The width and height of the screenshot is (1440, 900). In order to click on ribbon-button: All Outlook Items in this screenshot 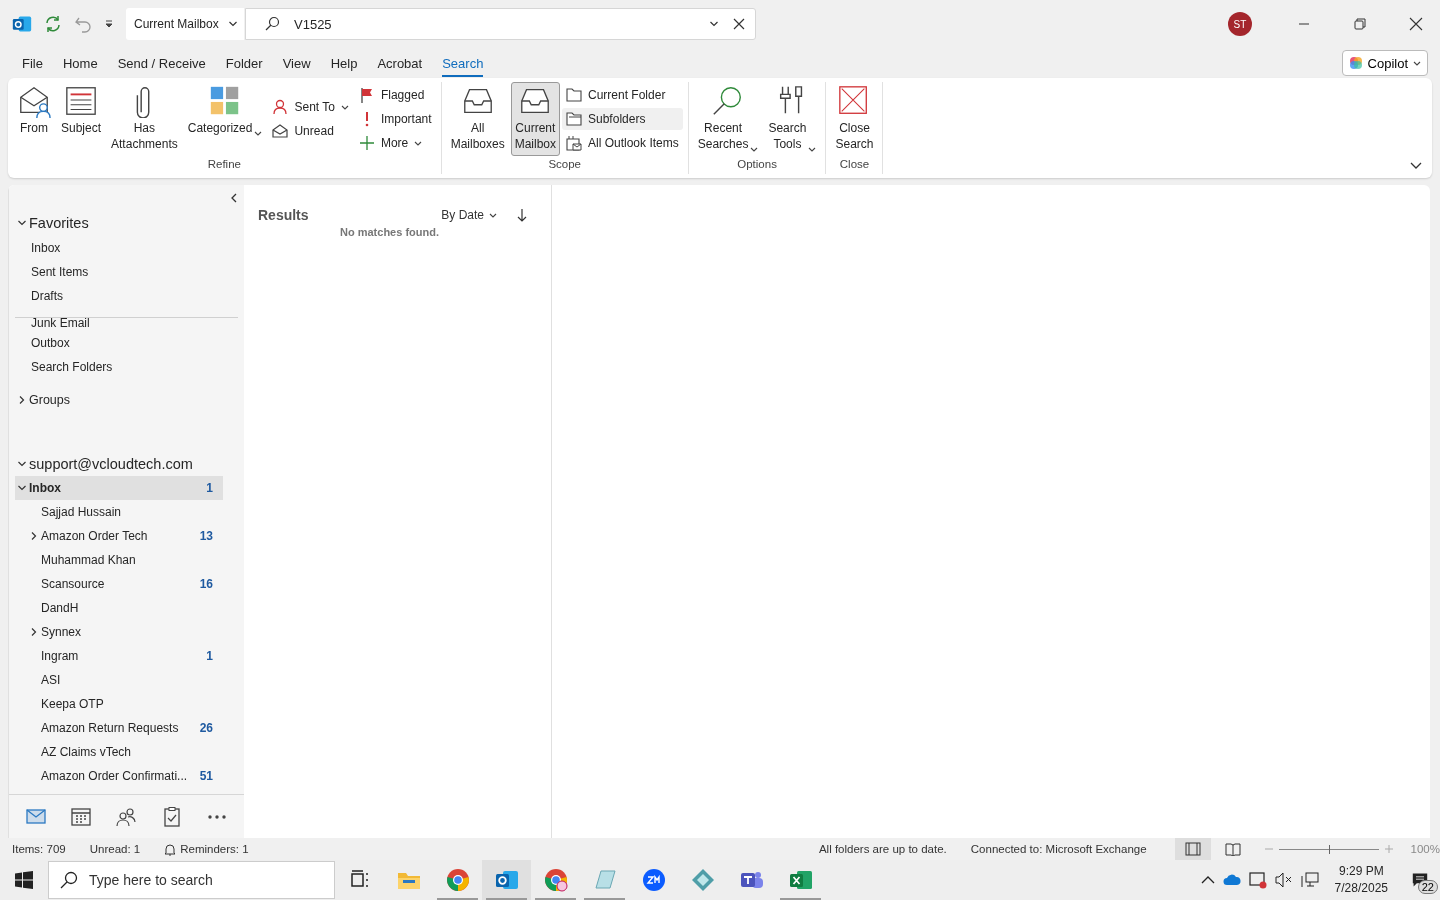, I will do `click(622, 143)`.